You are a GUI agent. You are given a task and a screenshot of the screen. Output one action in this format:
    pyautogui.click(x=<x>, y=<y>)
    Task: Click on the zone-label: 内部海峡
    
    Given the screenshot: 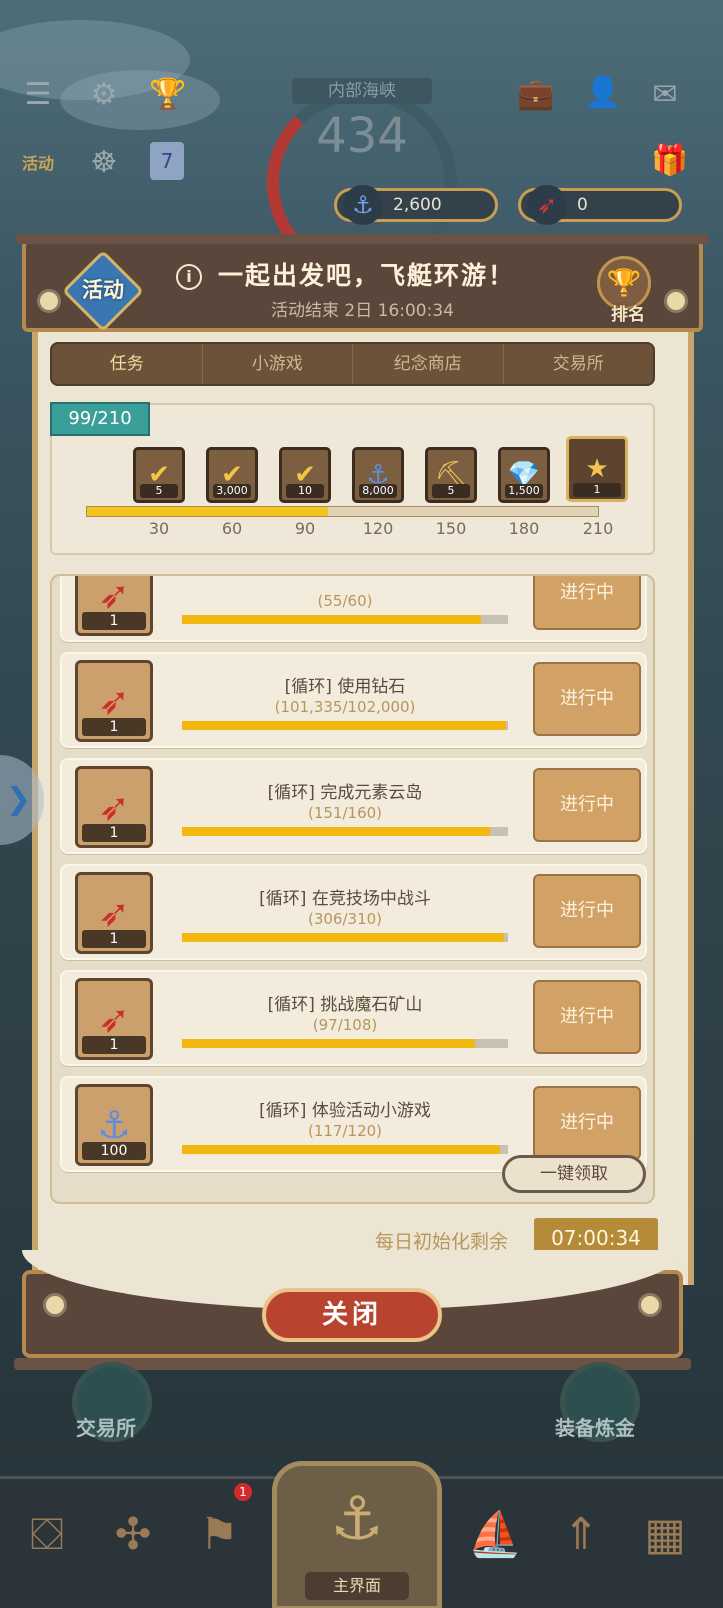 What is the action you would take?
    pyautogui.click(x=362, y=91)
    